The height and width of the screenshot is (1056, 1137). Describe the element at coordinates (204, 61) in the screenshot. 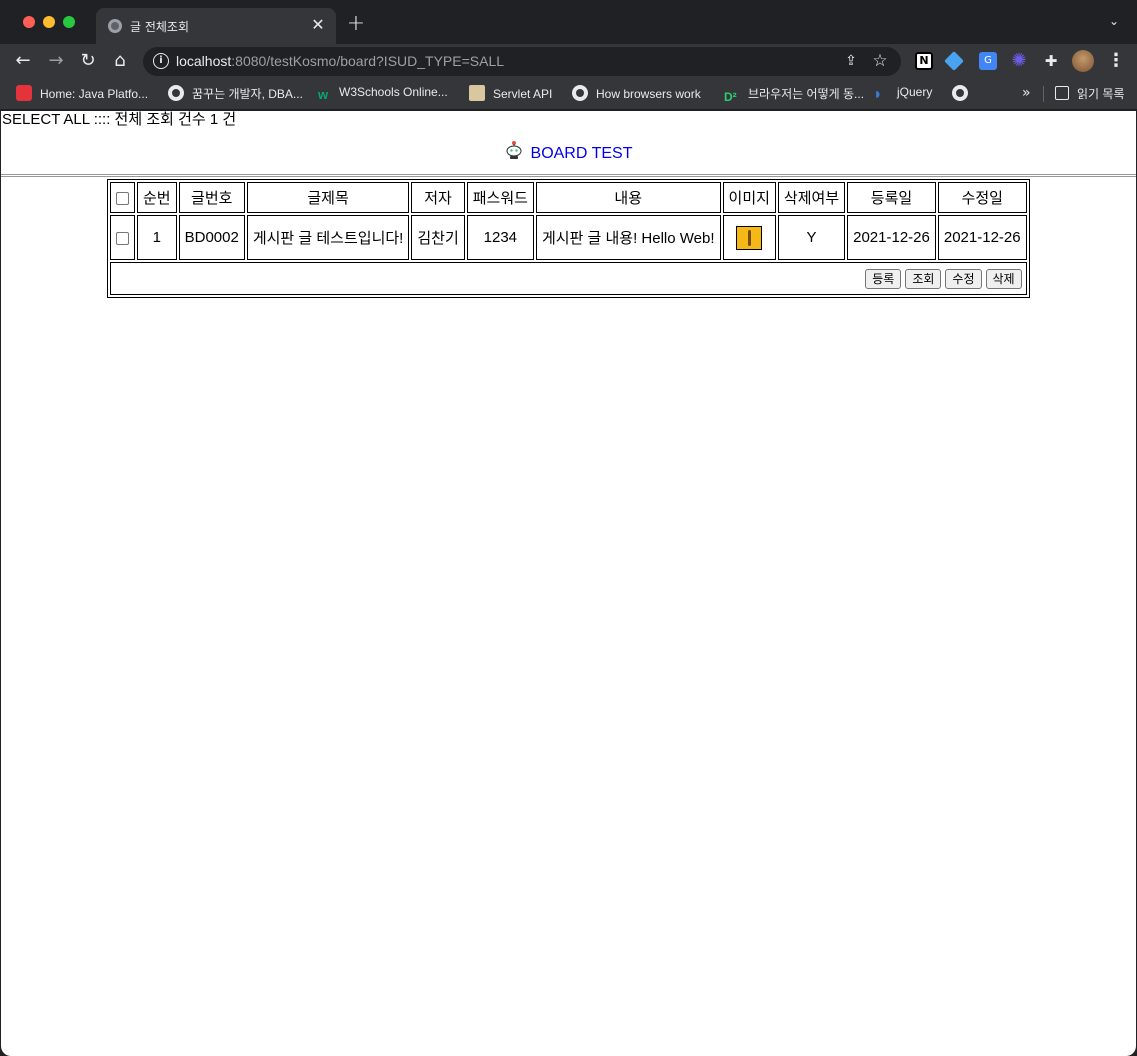

I see `url-host: localhost` at that location.